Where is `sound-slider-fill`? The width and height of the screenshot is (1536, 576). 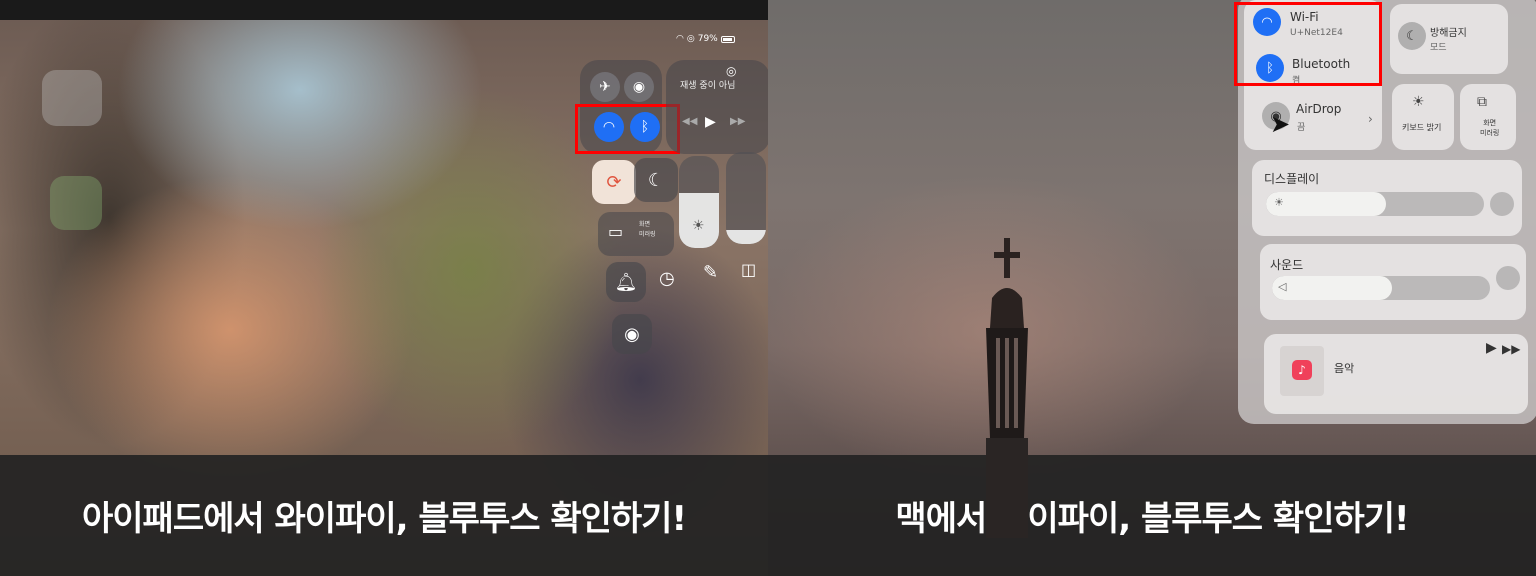
sound-slider-fill is located at coordinates (1332, 288).